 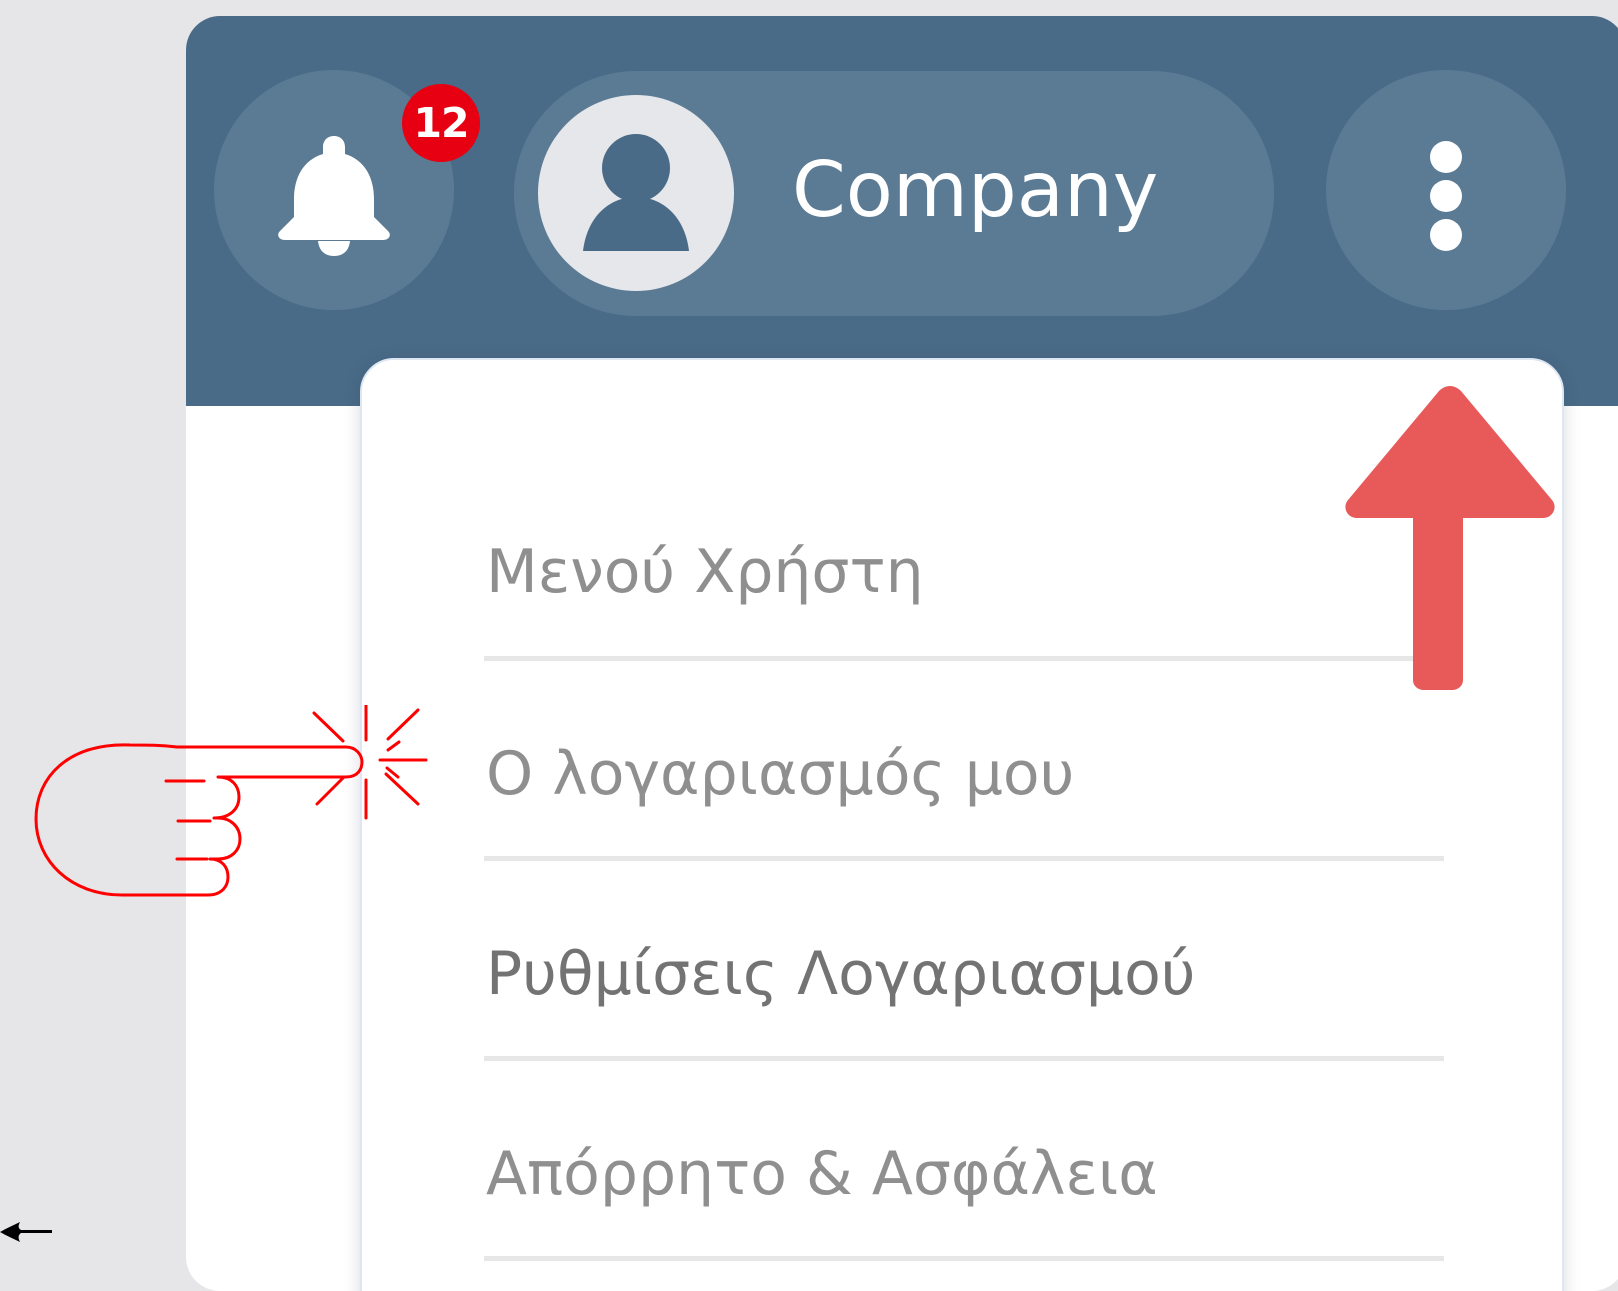 What do you see at coordinates (841, 974) in the screenshot?
I see `menu-item-label: Ρυθμίσεις Λογαριασμού` at bounding box center [841, 974].